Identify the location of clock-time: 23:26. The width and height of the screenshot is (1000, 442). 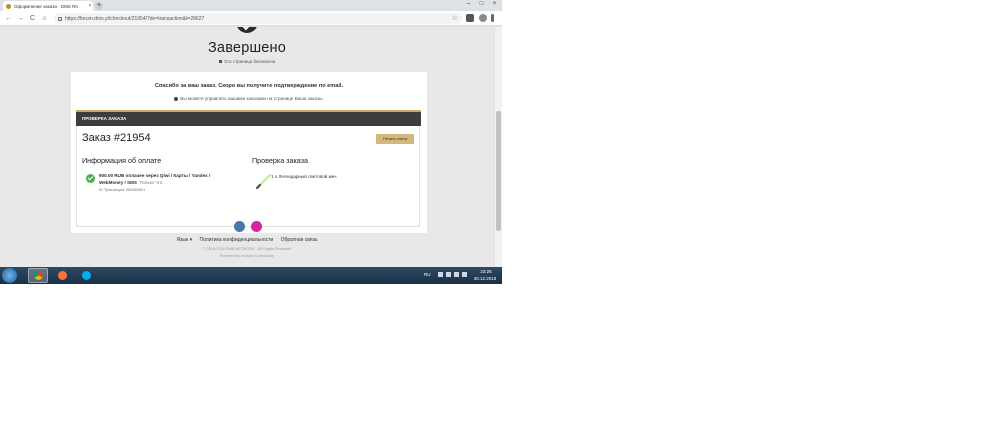
(486, 271).